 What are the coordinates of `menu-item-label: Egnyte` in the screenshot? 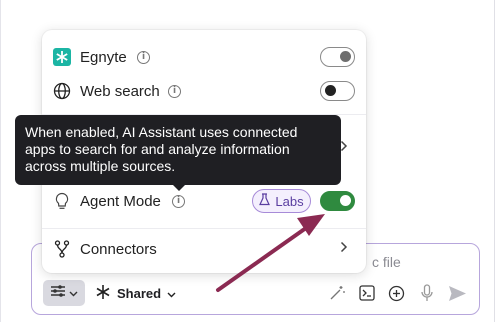 It's located at (103, 57).